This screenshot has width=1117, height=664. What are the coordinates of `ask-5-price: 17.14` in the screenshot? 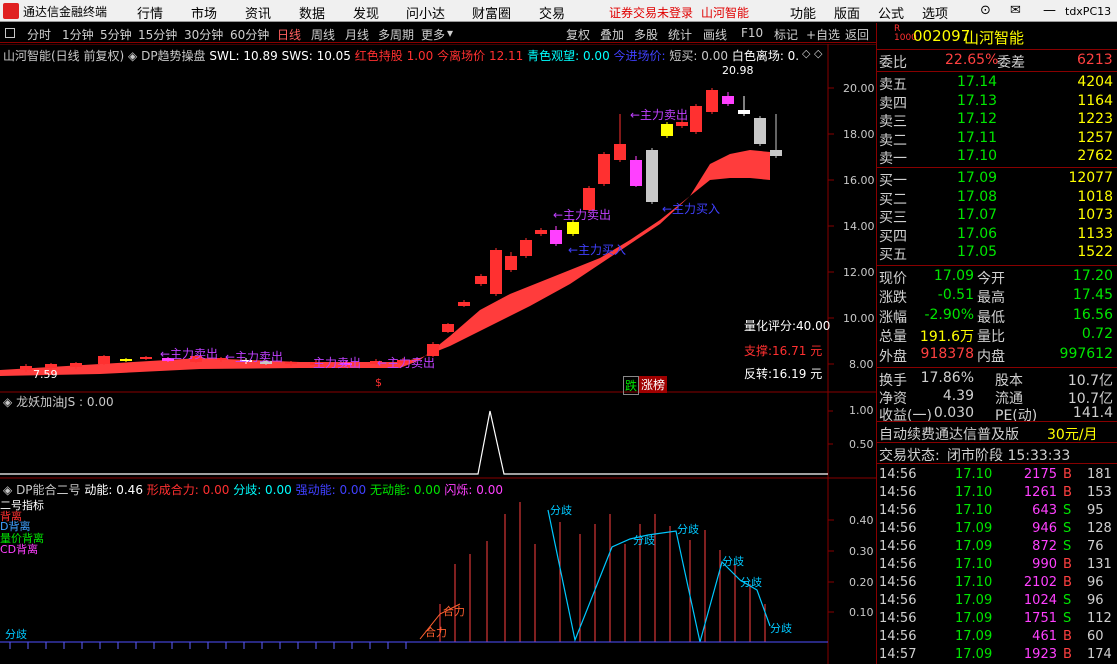 It's located at (977, 82).